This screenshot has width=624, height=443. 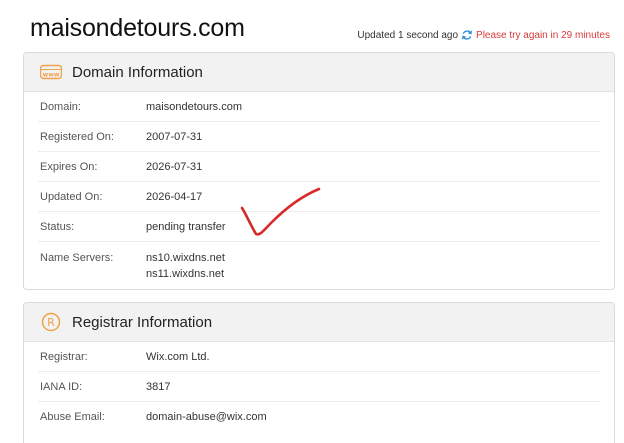 I want to click on domain-value: maisondetours.com, so click(x=194, y=106).